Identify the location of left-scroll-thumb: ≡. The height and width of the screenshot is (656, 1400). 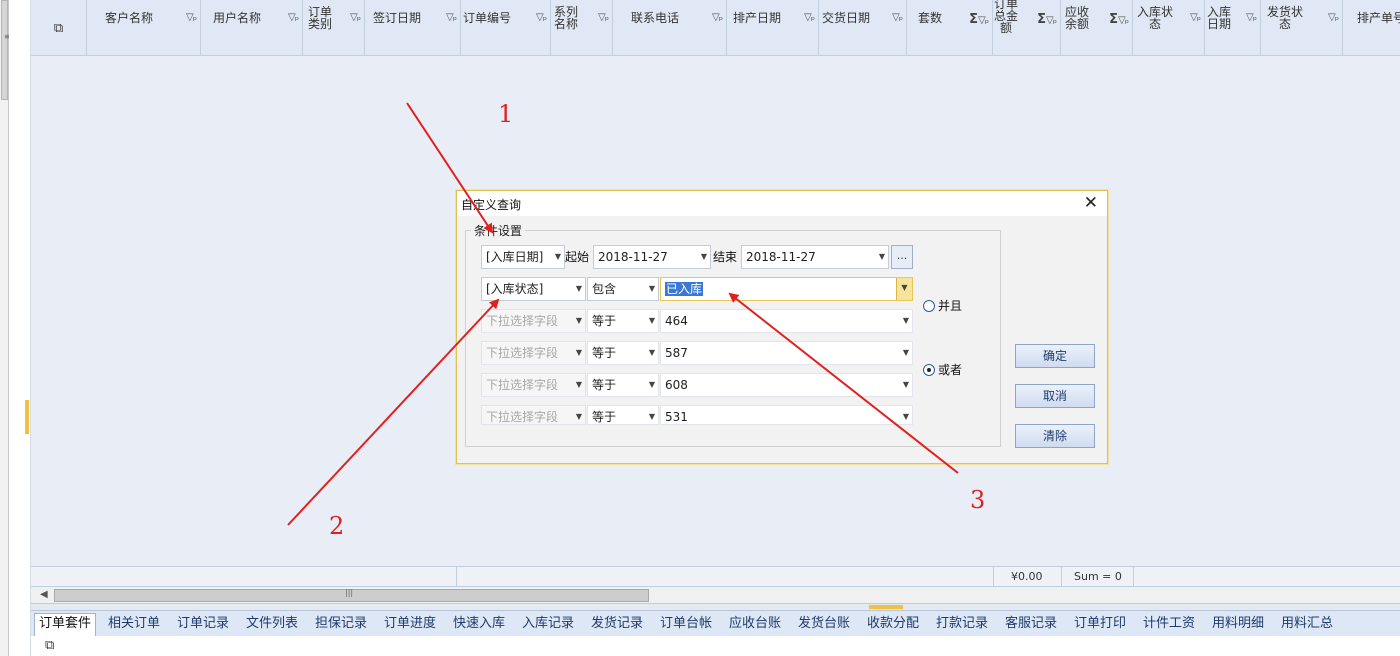
(6, 50).